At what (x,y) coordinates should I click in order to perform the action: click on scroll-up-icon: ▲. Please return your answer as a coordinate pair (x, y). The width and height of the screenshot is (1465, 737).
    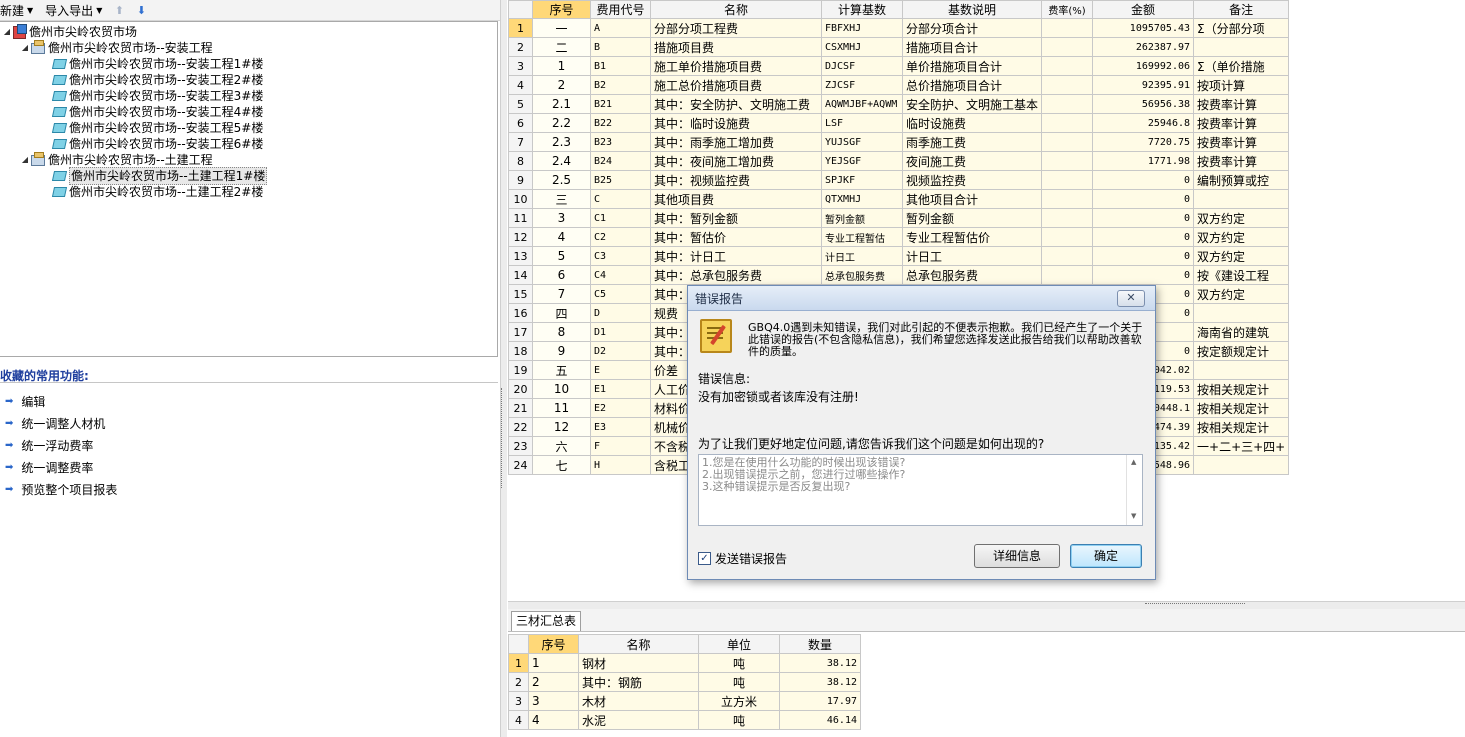
    Looking at the image, I should click on (1133, 462).